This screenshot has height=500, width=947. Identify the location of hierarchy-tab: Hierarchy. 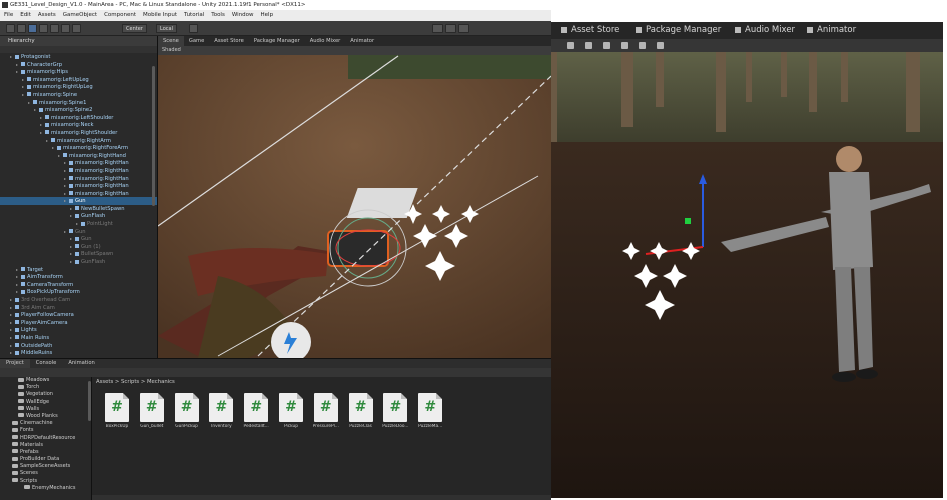
(78, 41).